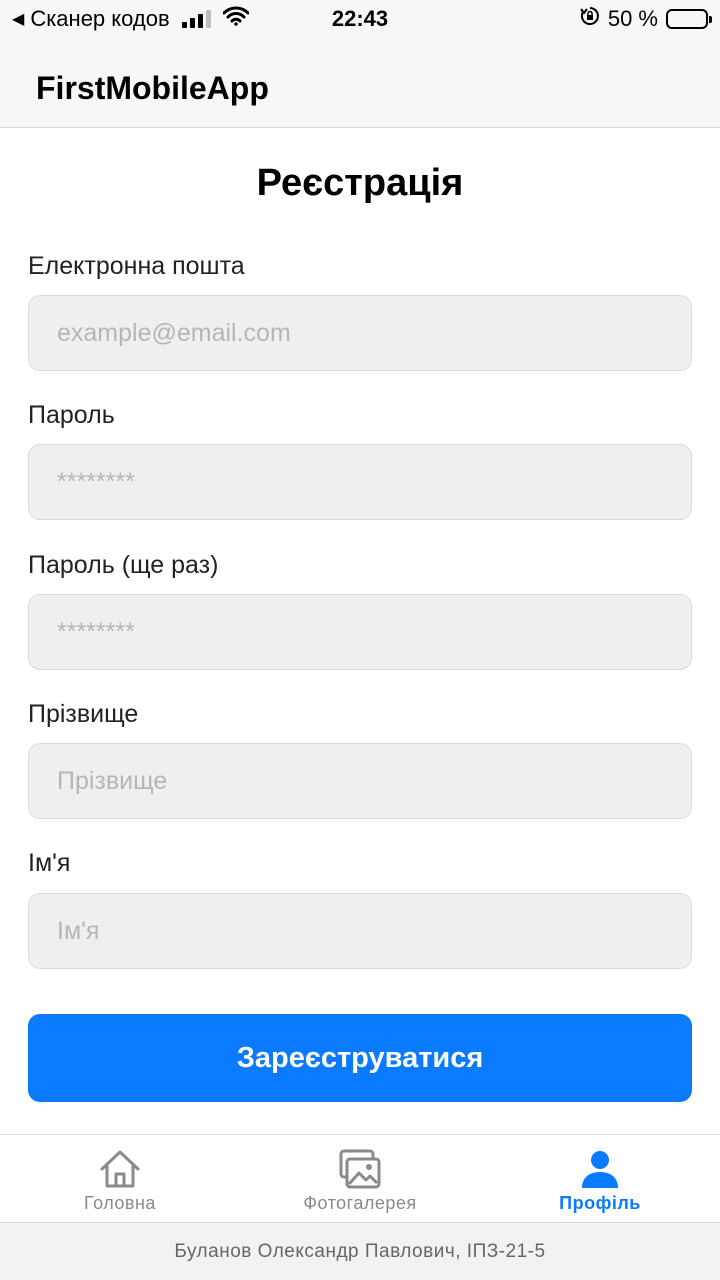 The image size is (720, 1280). Describe the element at coordinates (590, 19) in the screenshot. I see `orientation-lock-icon` at that location.